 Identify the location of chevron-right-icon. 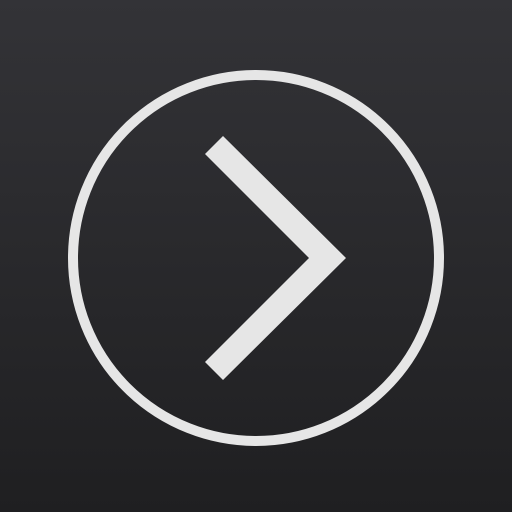
(275, 258).